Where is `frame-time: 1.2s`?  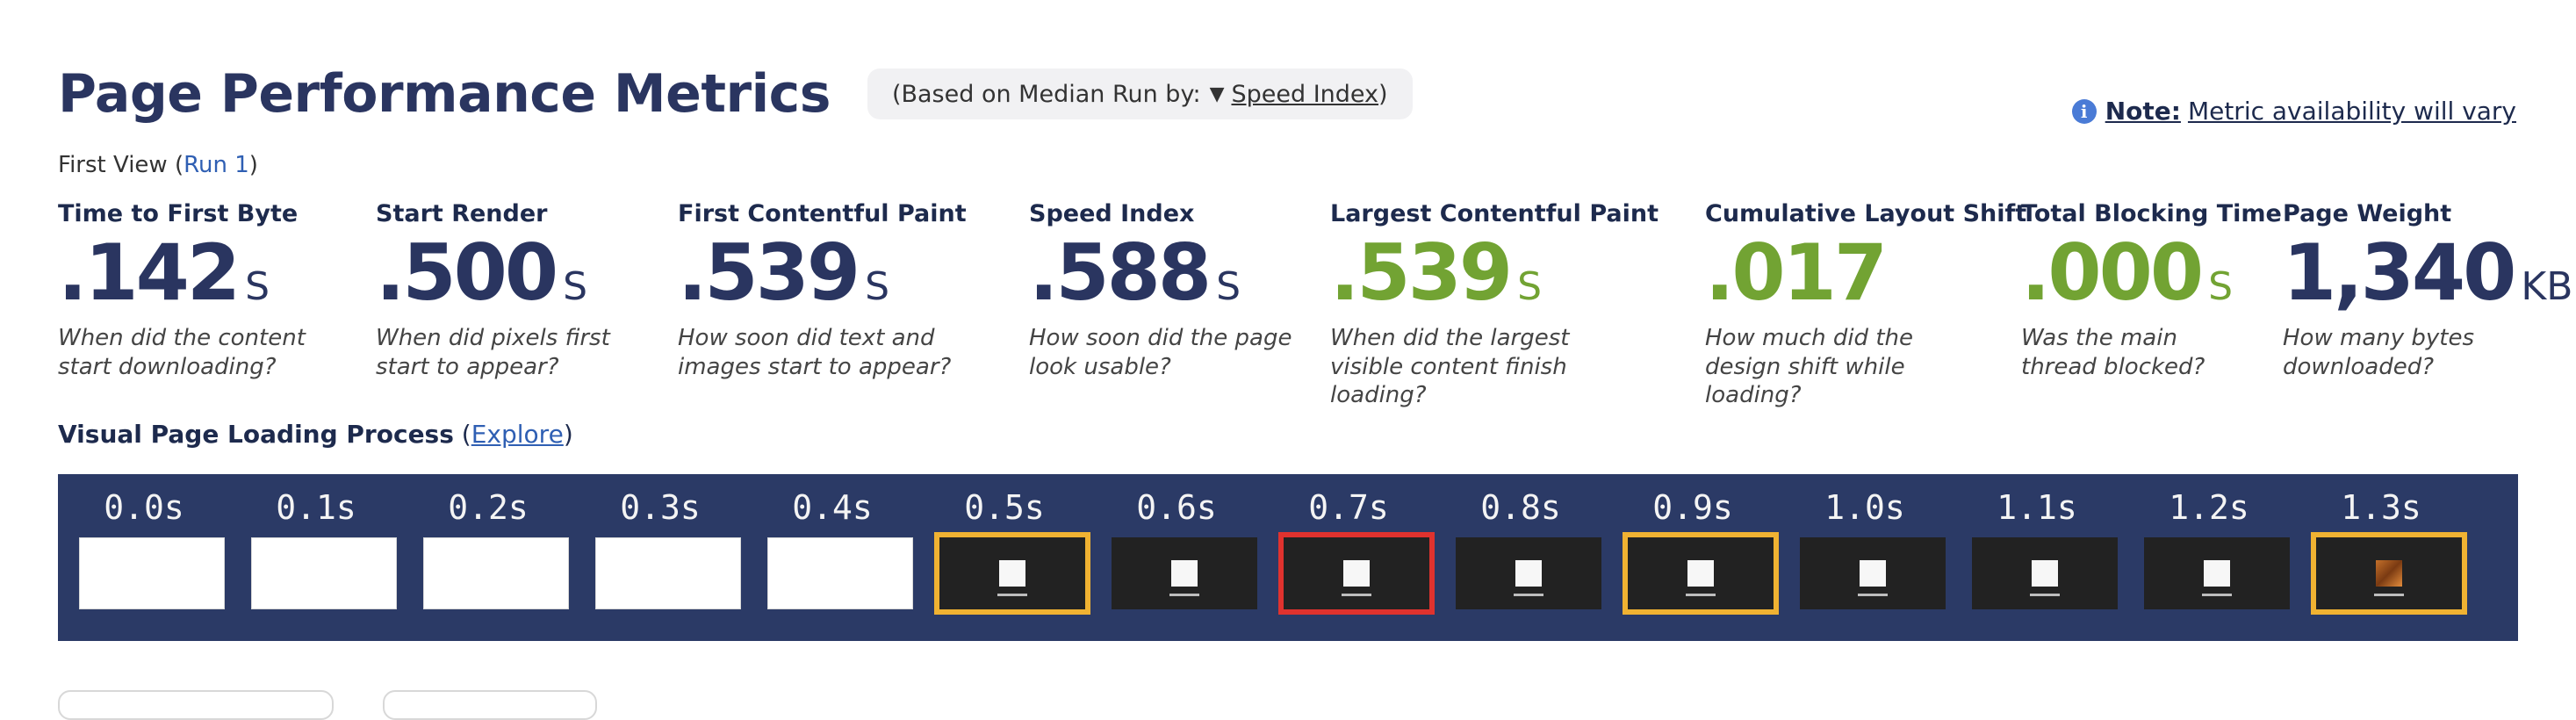
frame-time: 1.2s is located at coordinates (2209, 507).